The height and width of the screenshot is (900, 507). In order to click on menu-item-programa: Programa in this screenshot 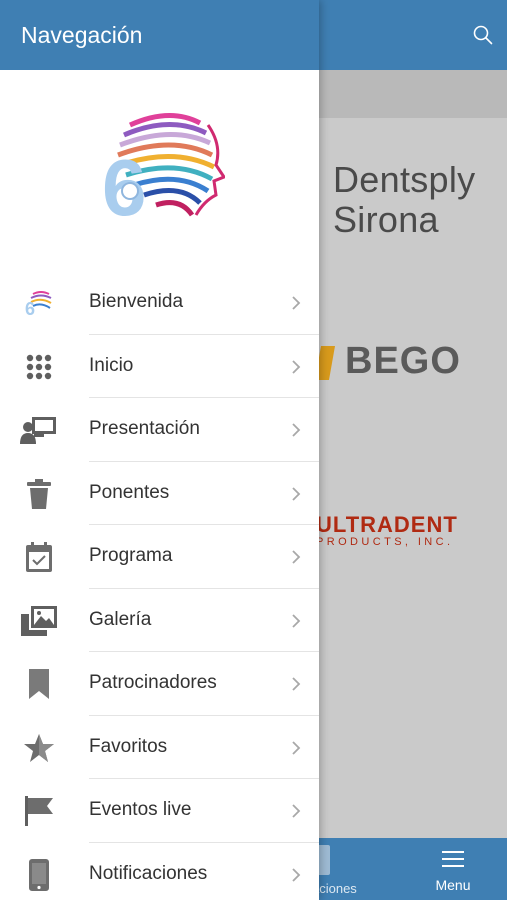, I will do `click(159, 557)`.